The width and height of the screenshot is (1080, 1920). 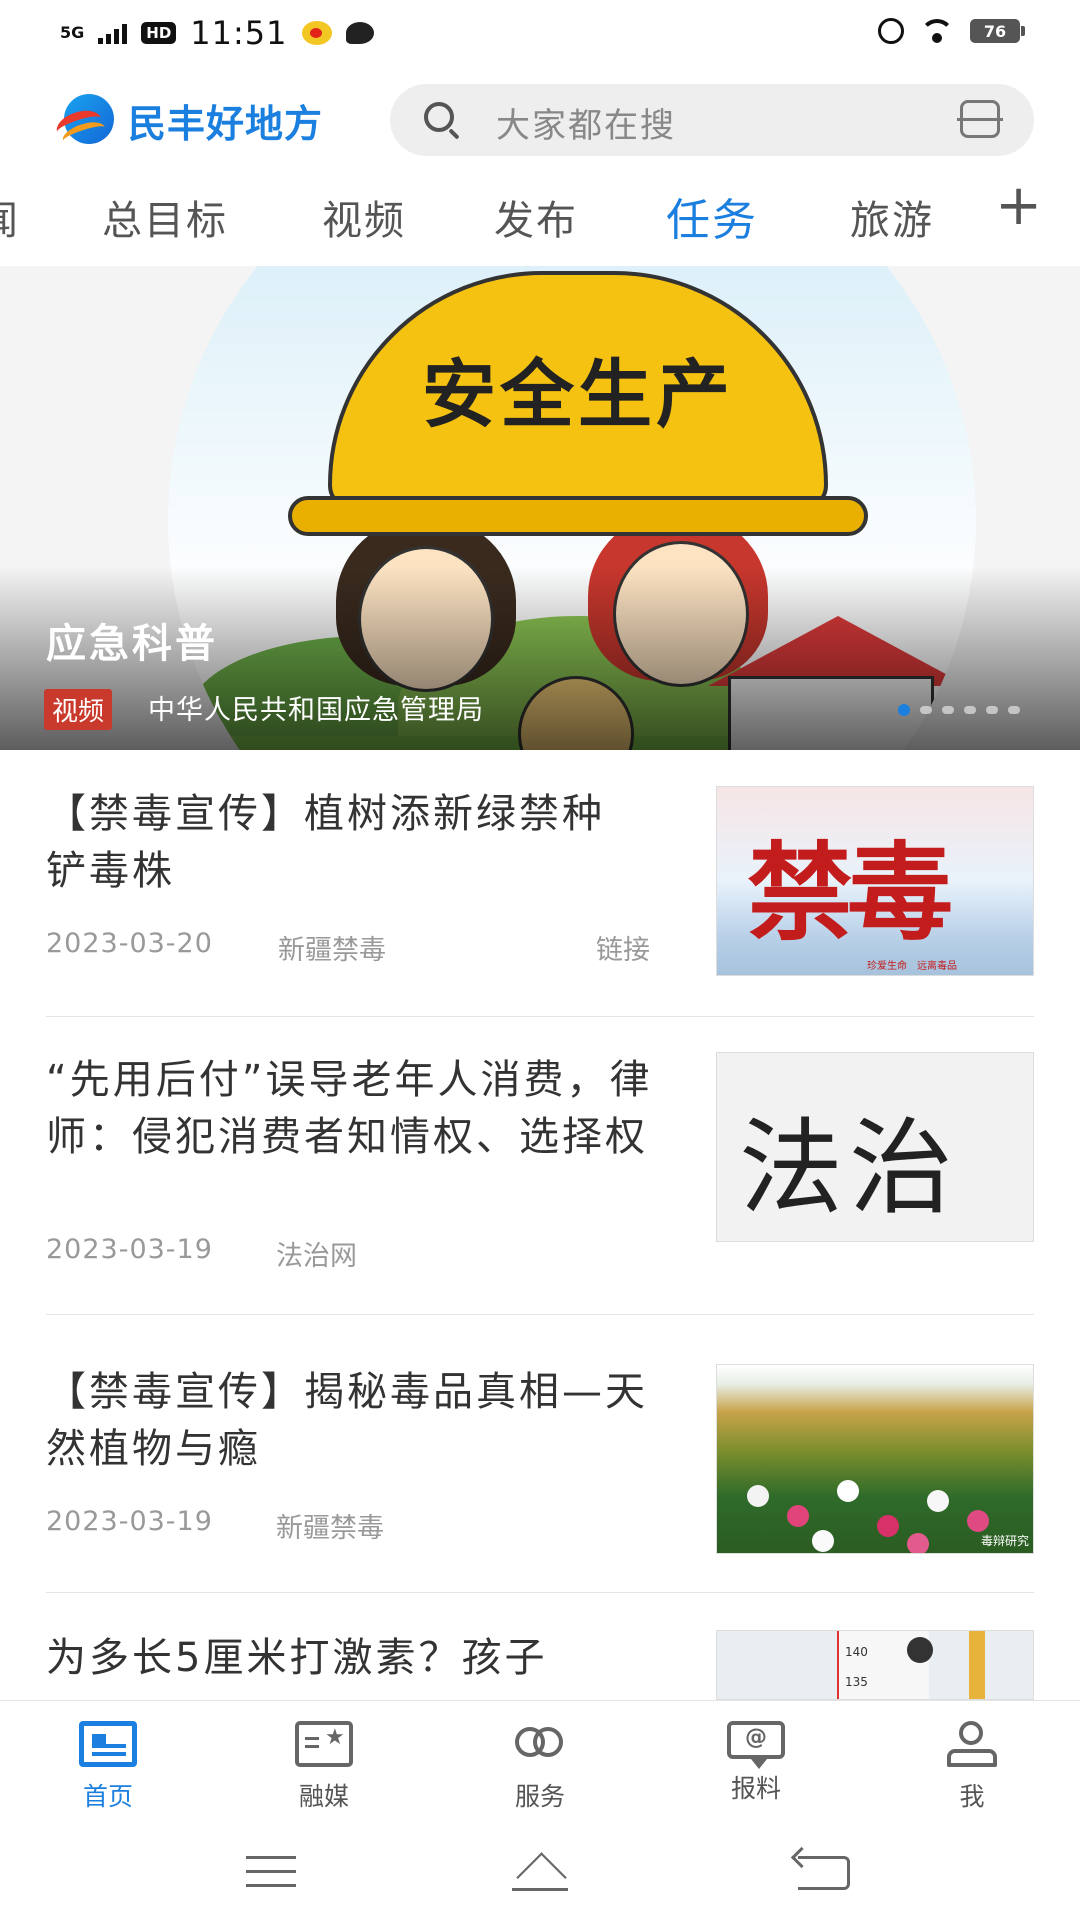 What do you see at coordinates (891, 31) in the screenshot?
I see `alarm-icon` at bounding box center [891, 31].